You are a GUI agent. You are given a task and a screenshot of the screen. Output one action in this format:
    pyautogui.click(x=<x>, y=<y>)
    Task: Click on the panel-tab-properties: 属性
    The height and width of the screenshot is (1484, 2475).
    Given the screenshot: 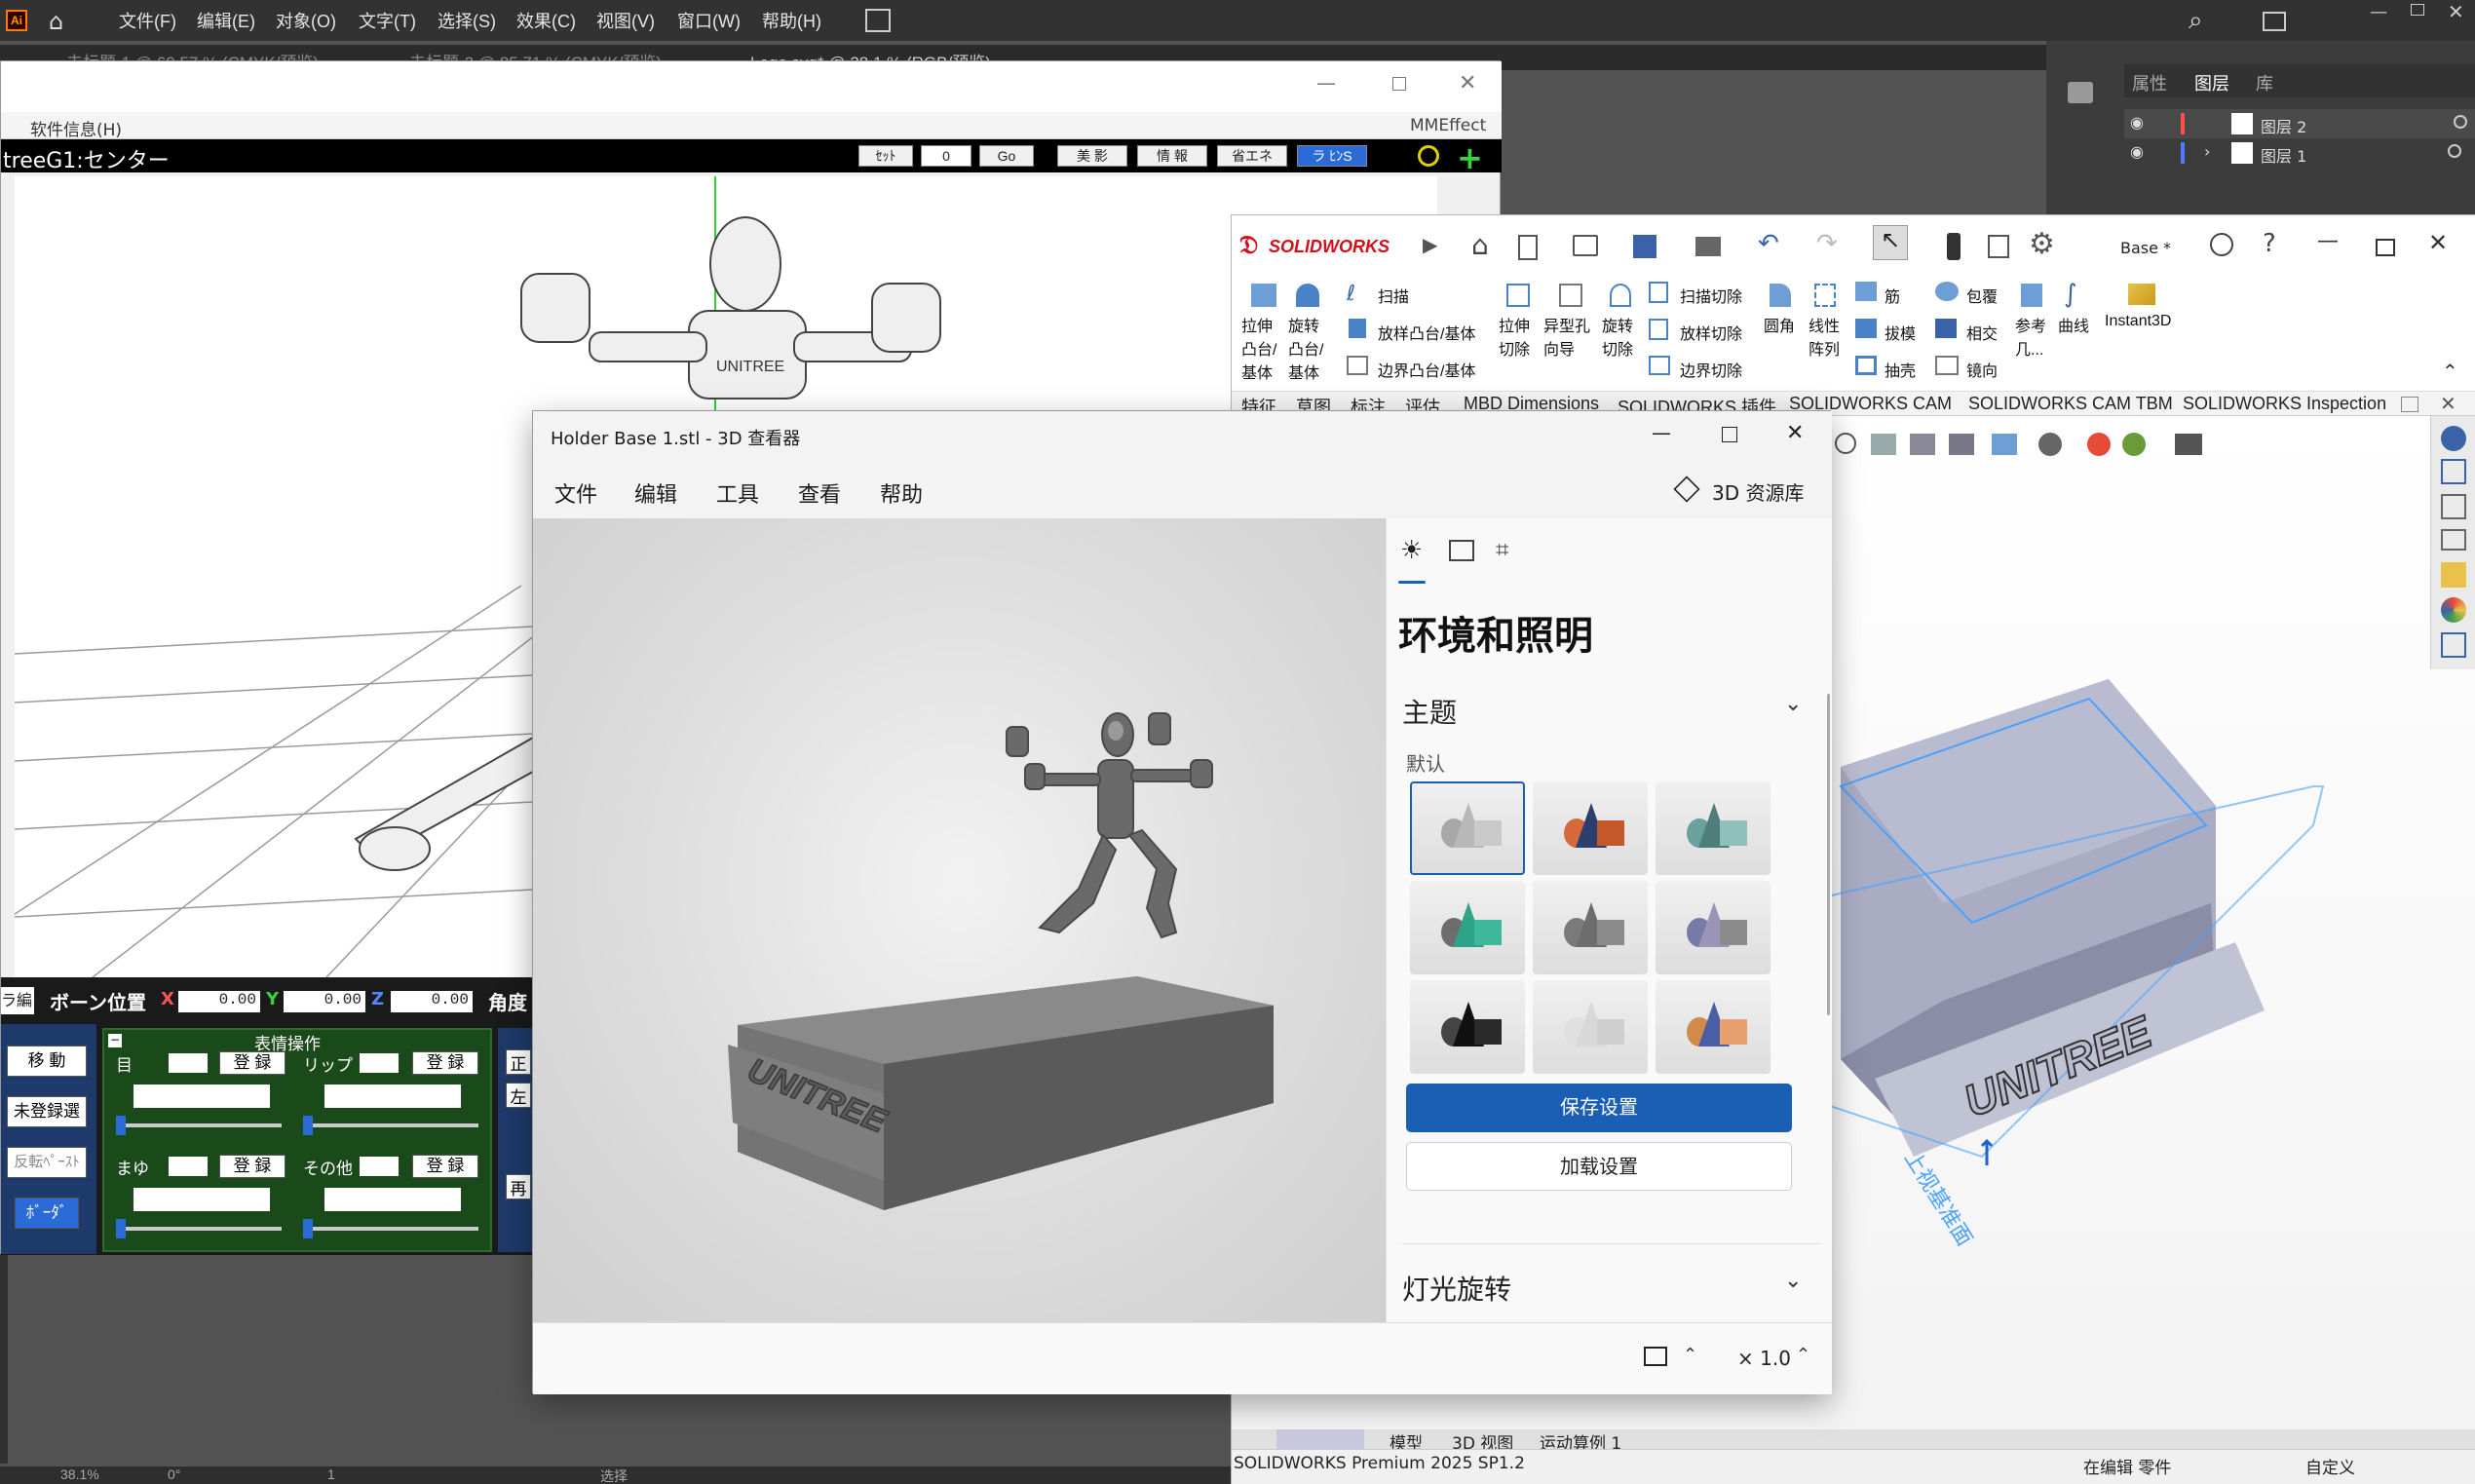 What is the action you would take?
    pyautogui.click(x=2149, y=82)
    